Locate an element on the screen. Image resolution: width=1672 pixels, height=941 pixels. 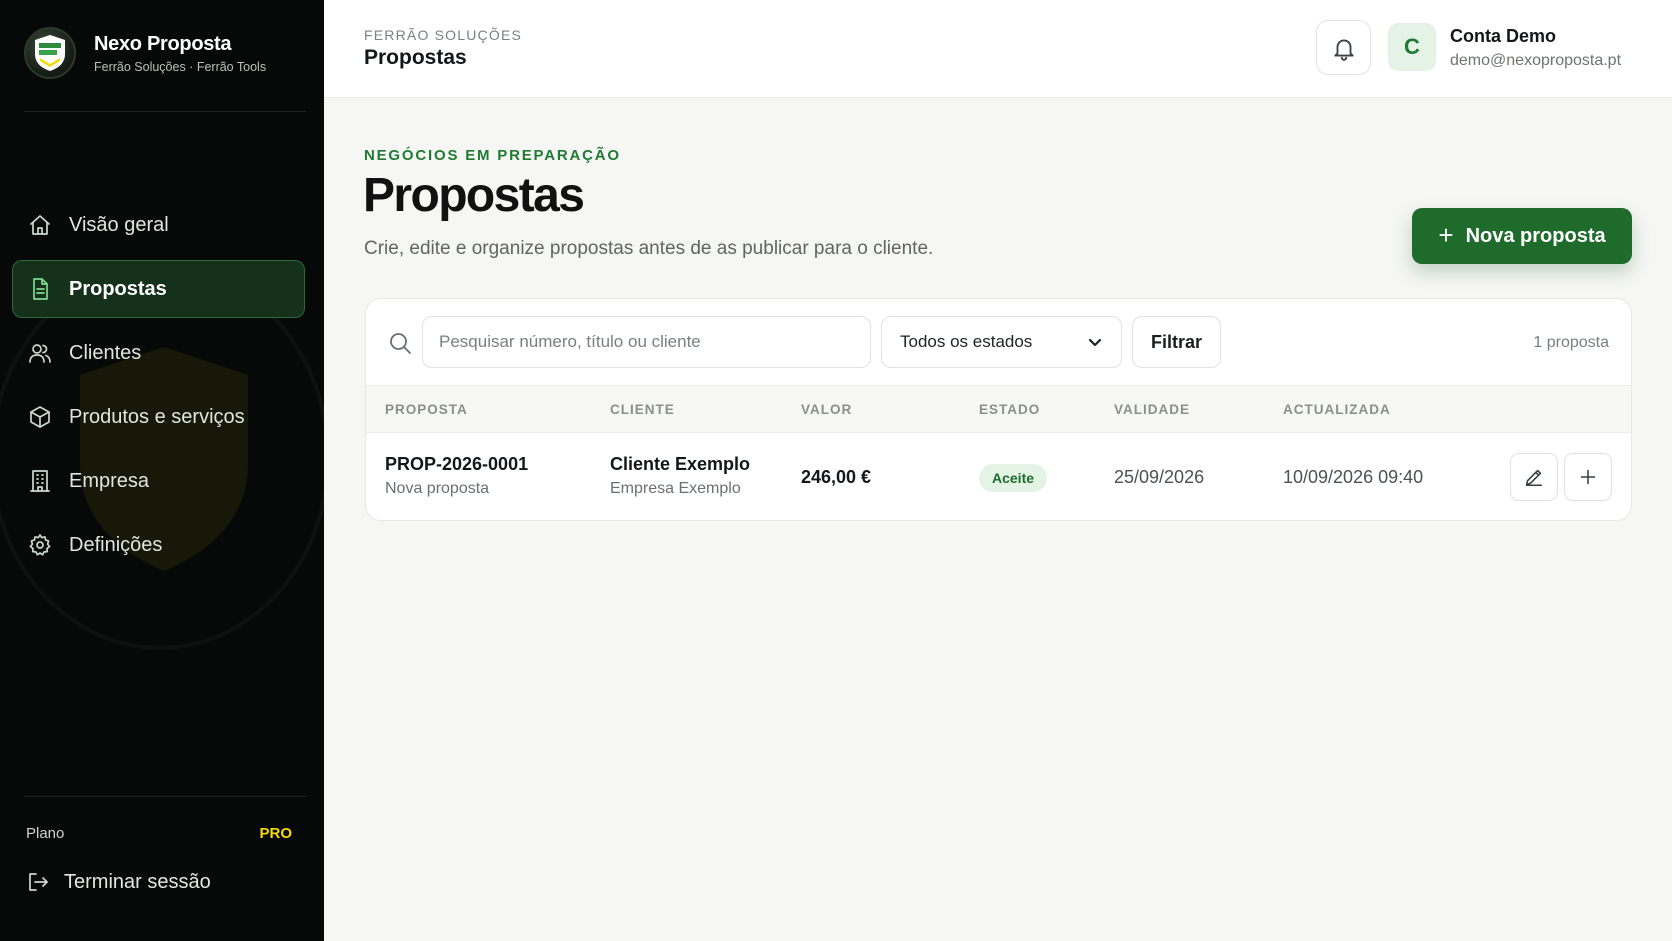
filter-button: Filtrar is located at coordinates (1176, 342).